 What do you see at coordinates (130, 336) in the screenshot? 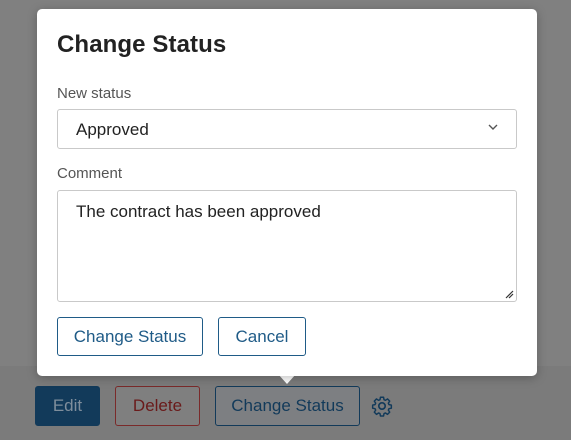
I see `change-status-confirm-button: Change Status` at bounding box center [130, 336].